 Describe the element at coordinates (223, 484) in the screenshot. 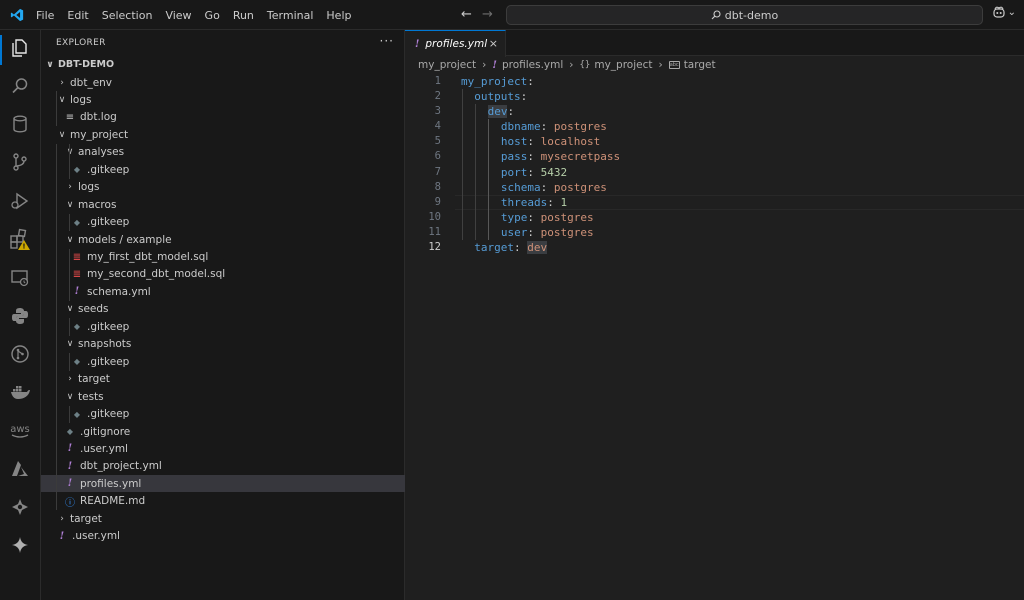

I see `tree-file: ! profiles.yml` at that location.